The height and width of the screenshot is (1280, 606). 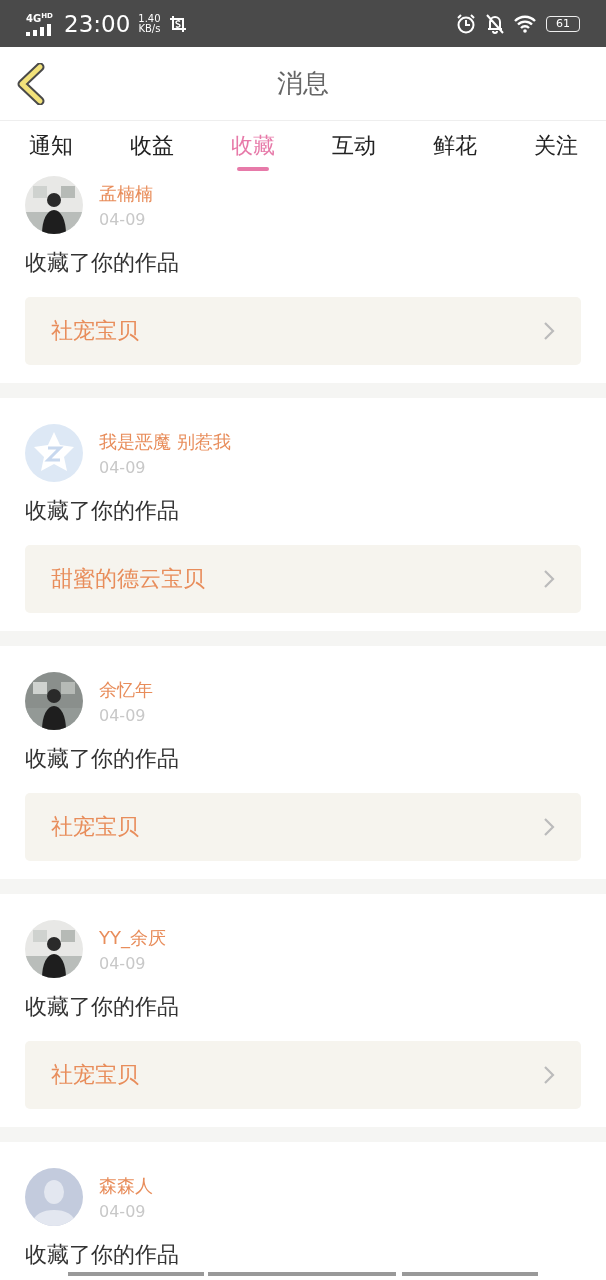 What do you see at coordinates (97, 23) in the screenshot?
I see `clock-time: 23:00` at bounding box center [97, 23].